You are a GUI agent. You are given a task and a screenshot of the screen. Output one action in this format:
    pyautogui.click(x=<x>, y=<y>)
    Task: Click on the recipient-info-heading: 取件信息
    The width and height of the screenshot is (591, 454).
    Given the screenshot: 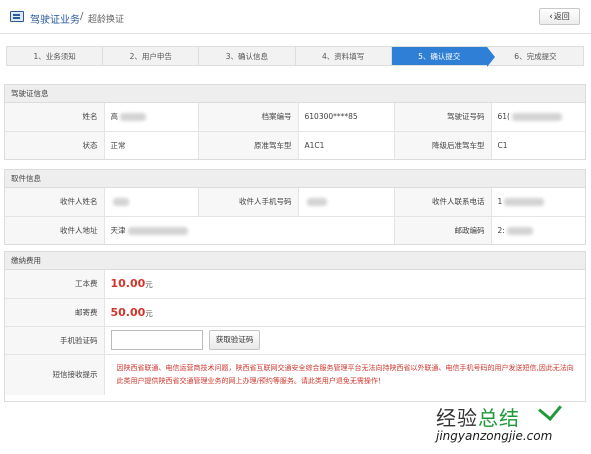 What is the action you would take?
    pyautogui.click(x=295, y=179)
    